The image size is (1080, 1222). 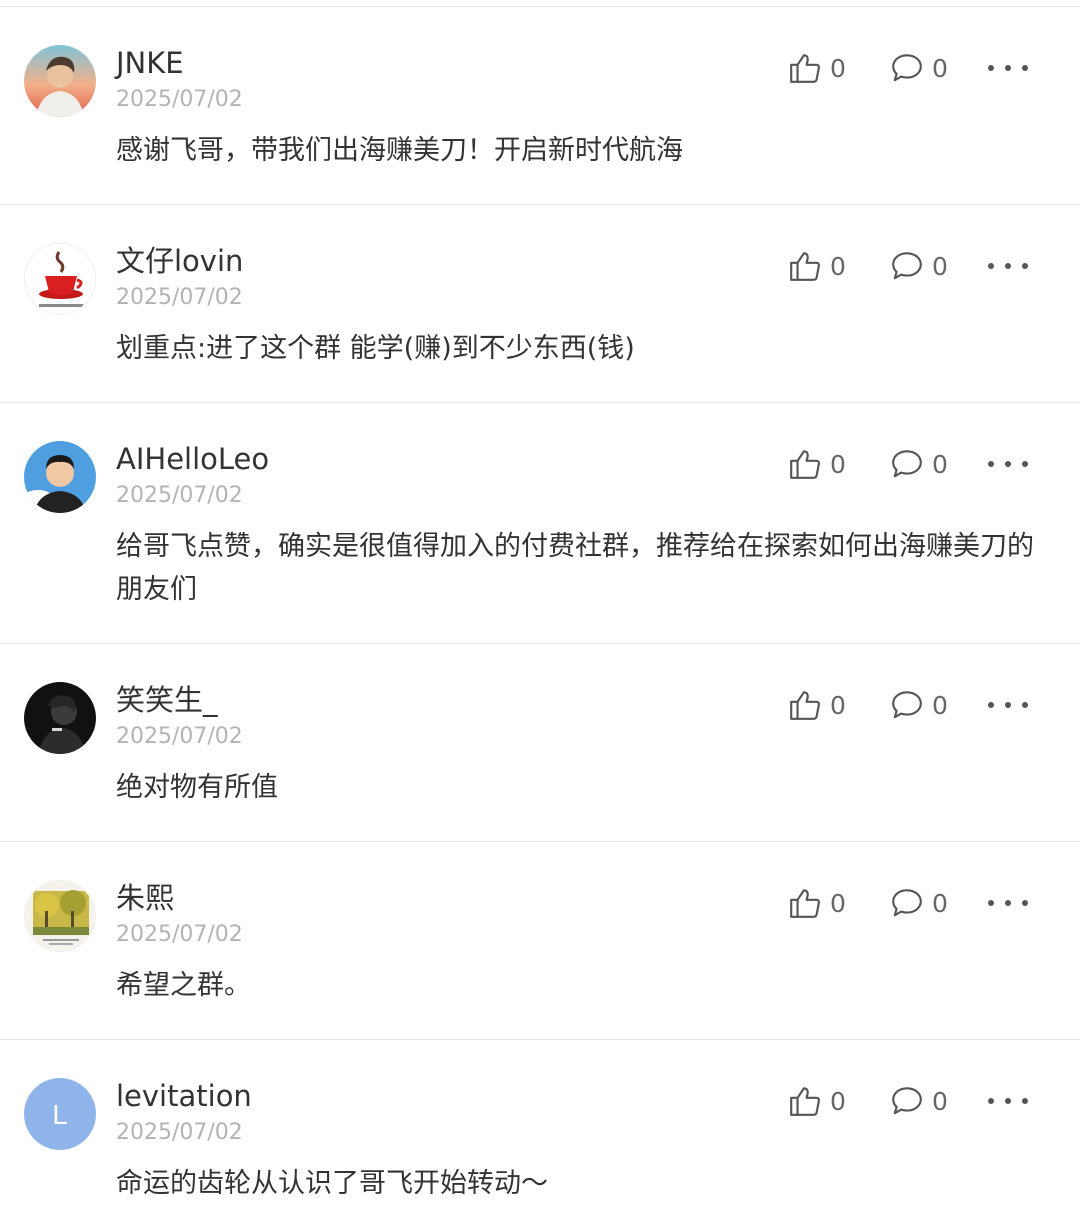 I want to click on comment-text: 感谢飞哥，带我们出海赚美刀！开启新时代航海, so click(x=399, y=150).